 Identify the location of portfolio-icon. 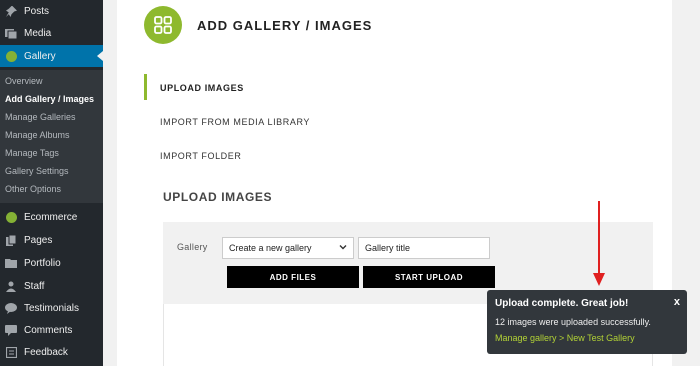
(11, 263).